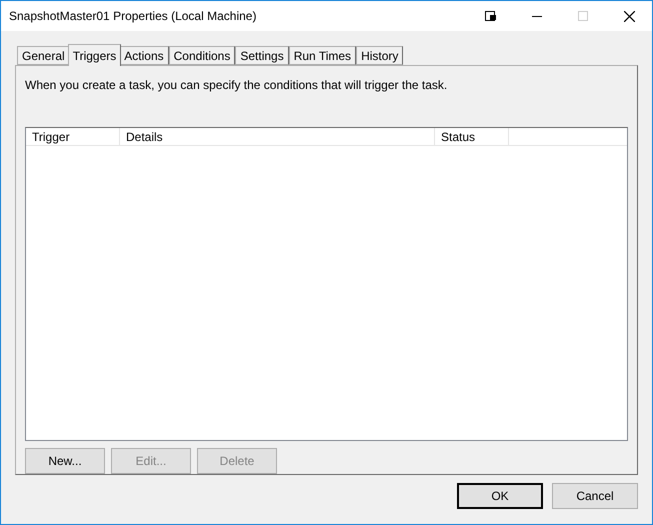 The height and width of the screenshot is (525, 653). I want to click on tab: Settings, so click(262, 55).